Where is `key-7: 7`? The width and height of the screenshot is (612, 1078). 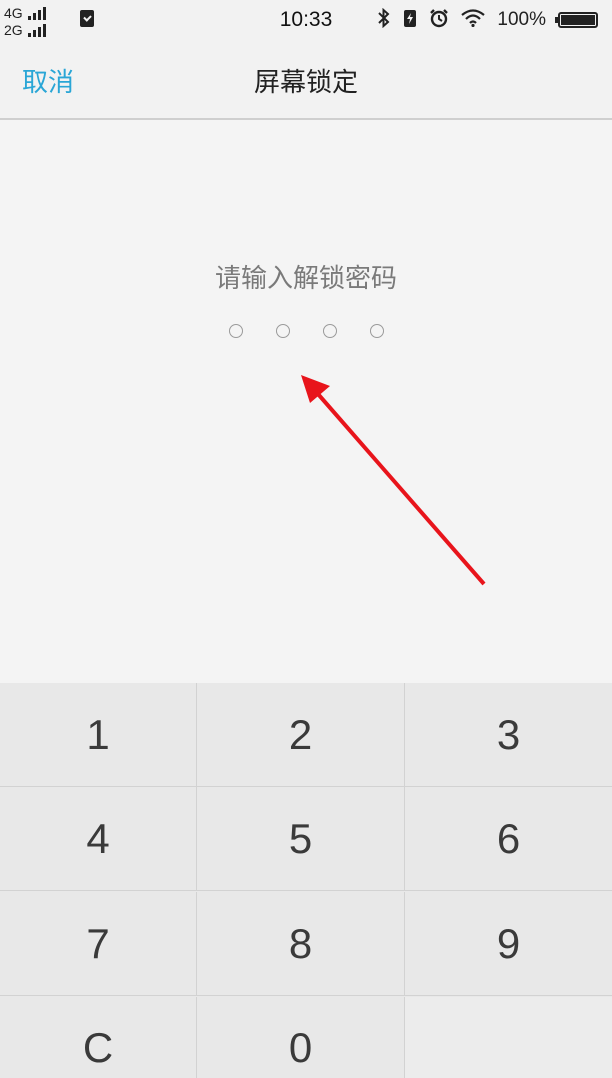 key-7: 7 is located at coordinates (98, 944).